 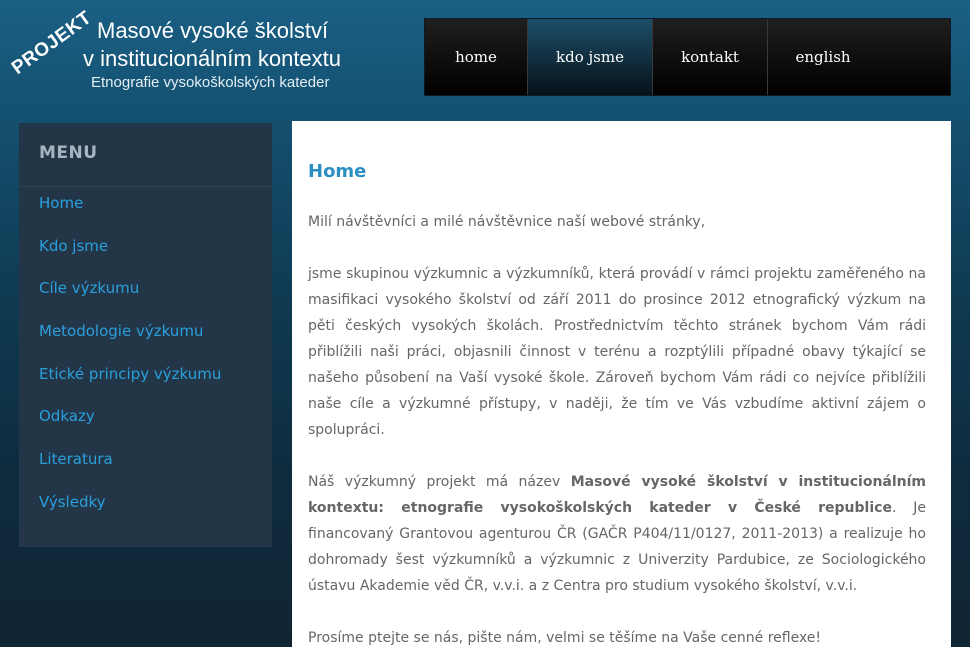 I want to click on menu-item-odkazy: Odkazy, so click(x=130, y=426).